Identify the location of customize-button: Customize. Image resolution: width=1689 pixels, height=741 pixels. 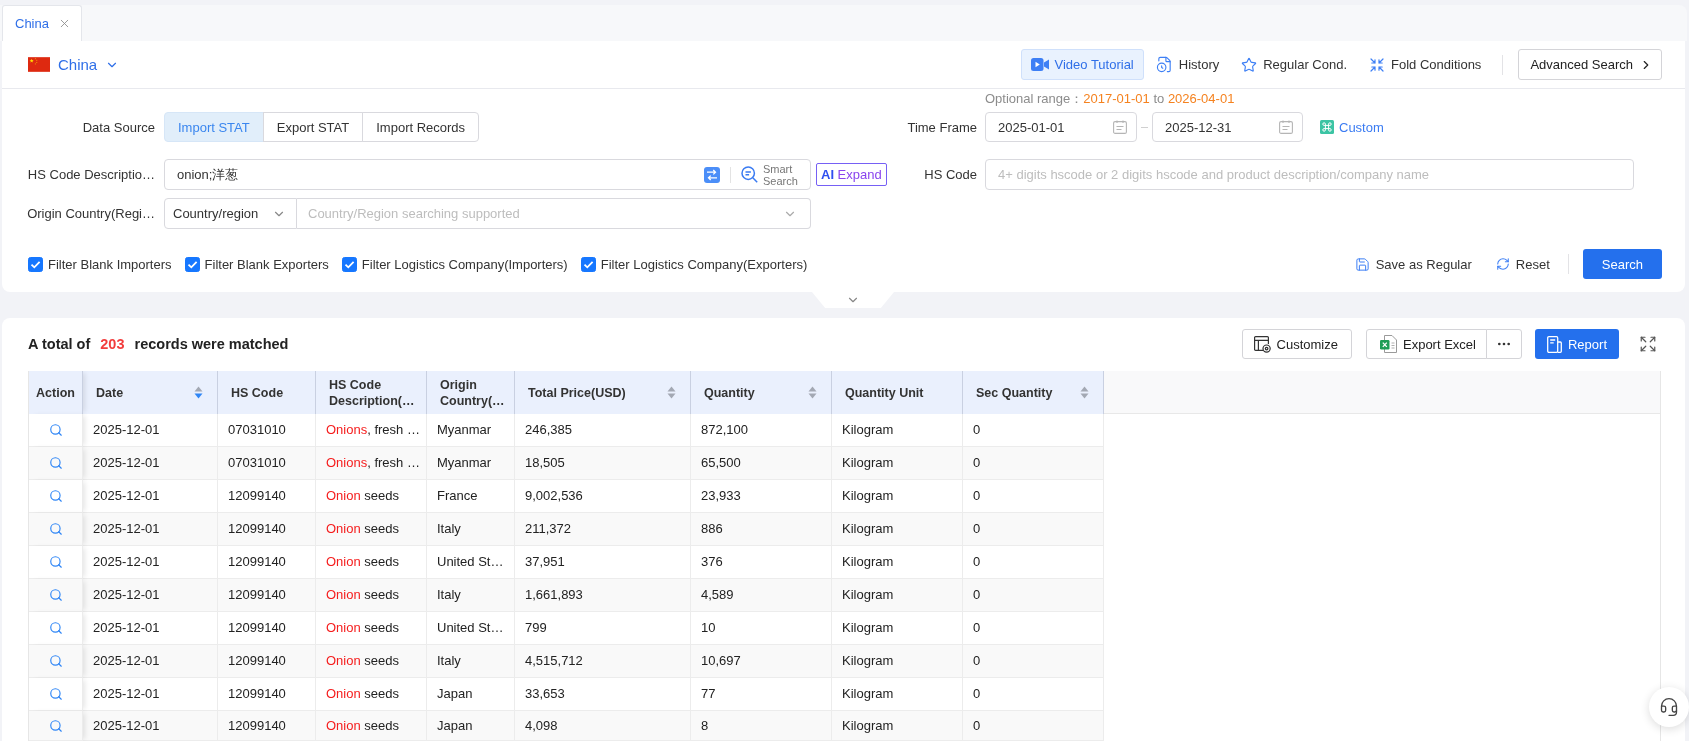
(1296, 344).